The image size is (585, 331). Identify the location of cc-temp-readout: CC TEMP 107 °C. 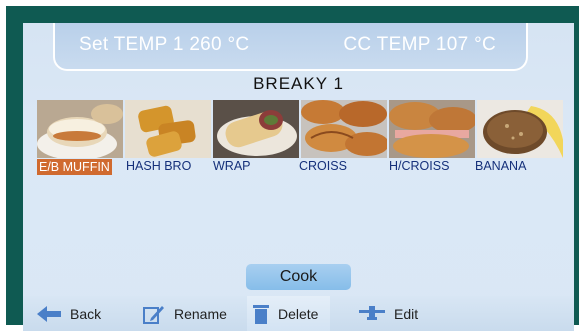
(419, 44).